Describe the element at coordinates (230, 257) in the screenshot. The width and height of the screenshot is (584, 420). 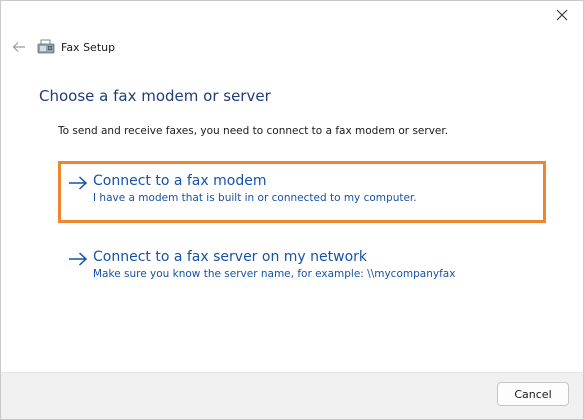
I see `option-title: Connect to a fax server on my network` at that location.